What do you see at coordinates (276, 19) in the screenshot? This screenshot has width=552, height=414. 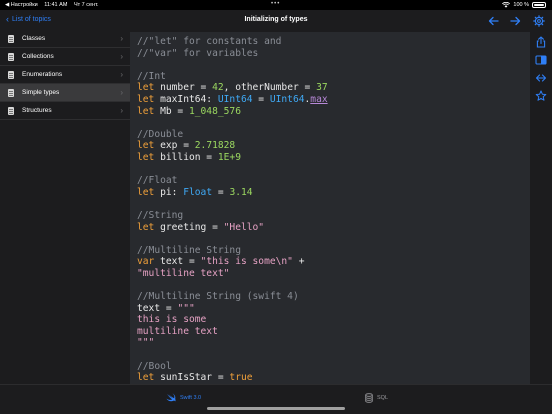 I see `page-title: Initializing of types` at bounding box center [276, 19].